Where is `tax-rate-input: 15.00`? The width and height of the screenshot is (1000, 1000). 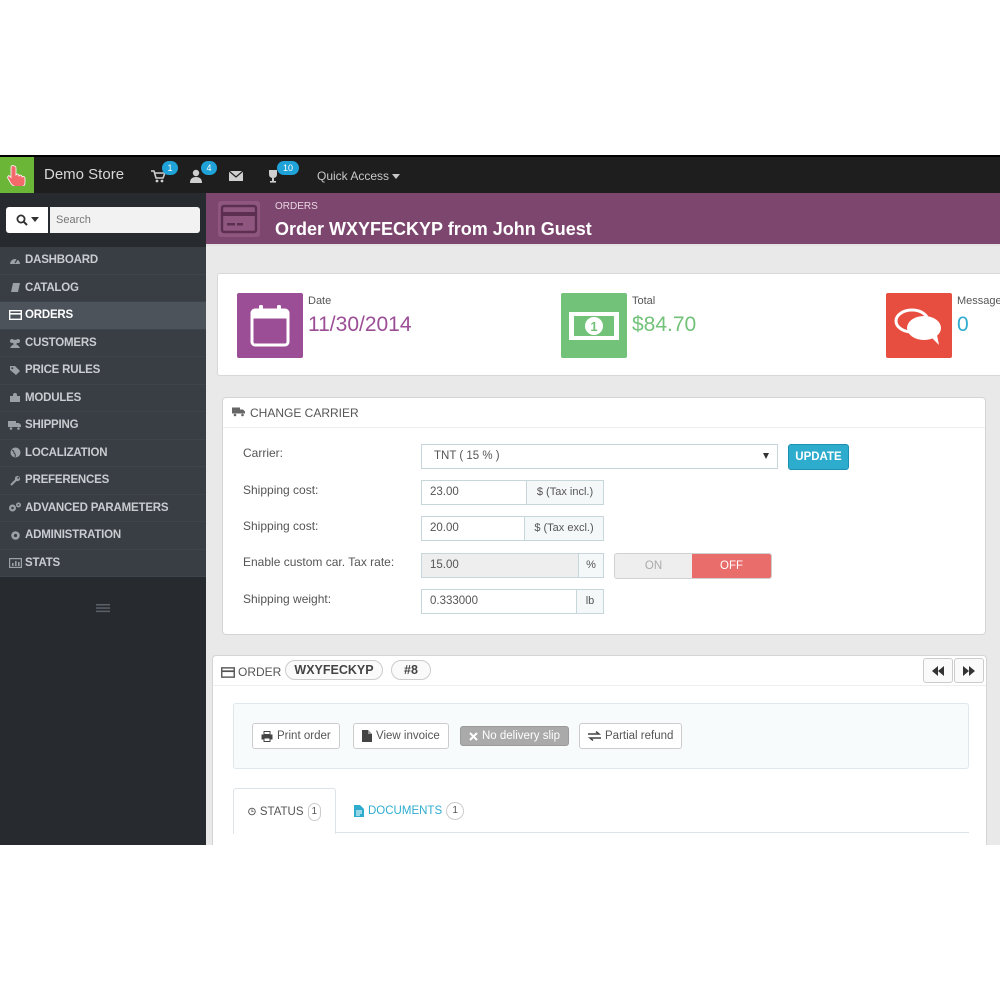
tax-rate-input: 15.00 is located at coordinates (500, 565).